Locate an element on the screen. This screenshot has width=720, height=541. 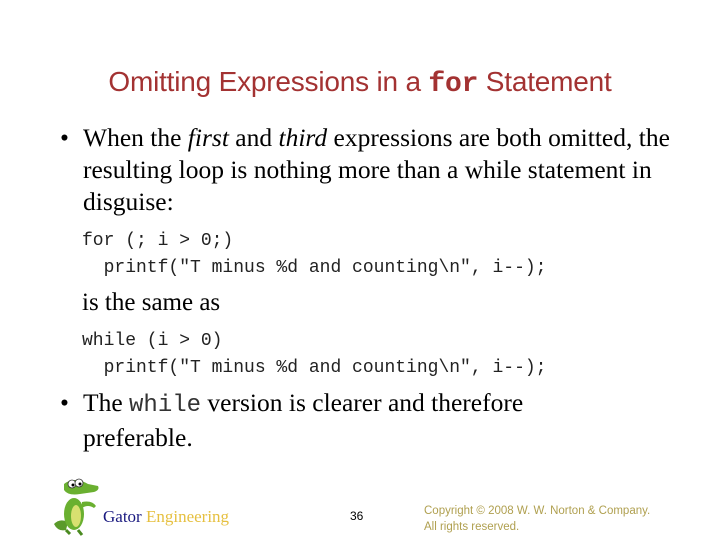
alligator-mascot-icon is located at coordinates (76, 505).